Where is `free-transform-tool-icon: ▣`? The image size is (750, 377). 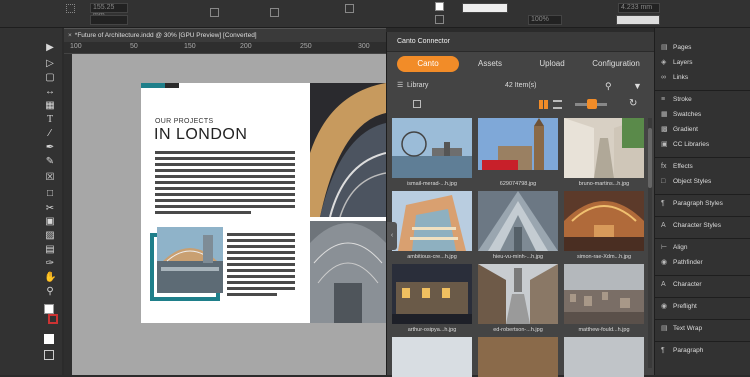
free-transform-tool-icon: ▣ is located at coordinates (50, 222).